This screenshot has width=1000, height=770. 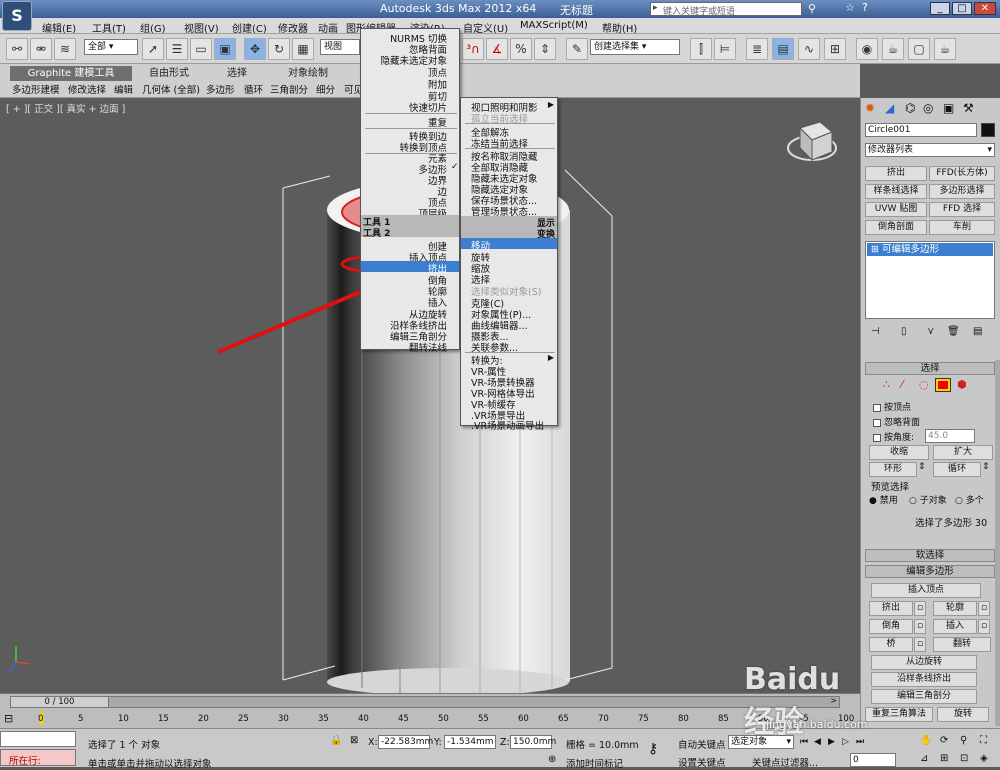 I want to click on ribbon-sub-edit: 编辑, so click(x=123, y=89).